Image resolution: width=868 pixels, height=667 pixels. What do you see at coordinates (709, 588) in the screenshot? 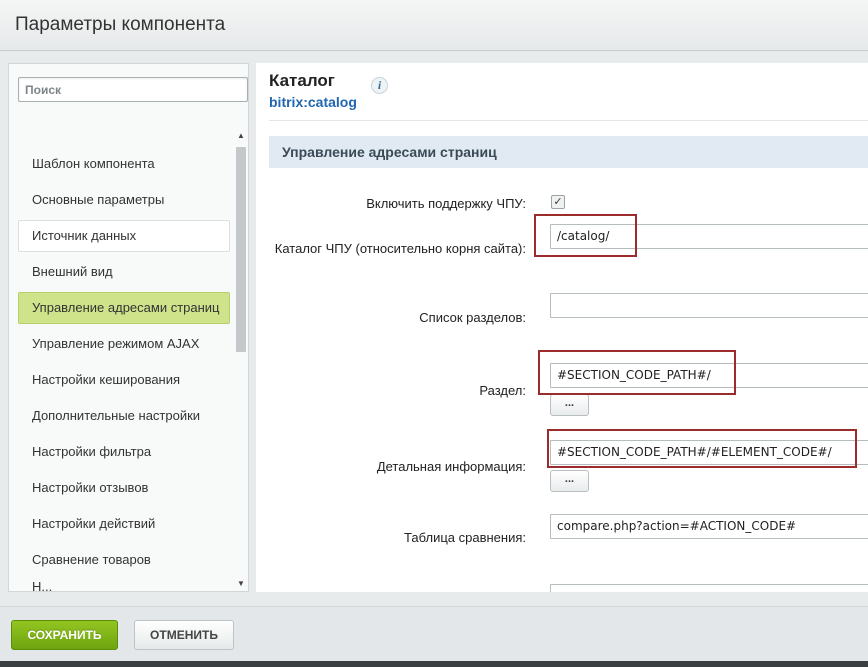
I see `next-field-input` at bounding box center [709, 588].